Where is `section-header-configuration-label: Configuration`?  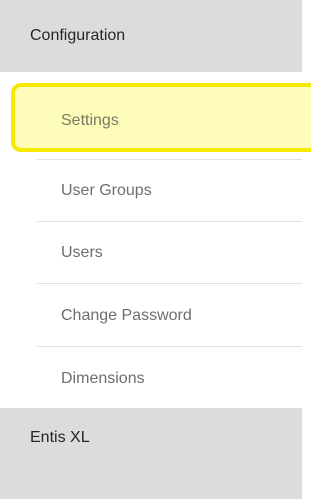
section-header-configuration-label: Configuration is located at coordinates (78, 35).